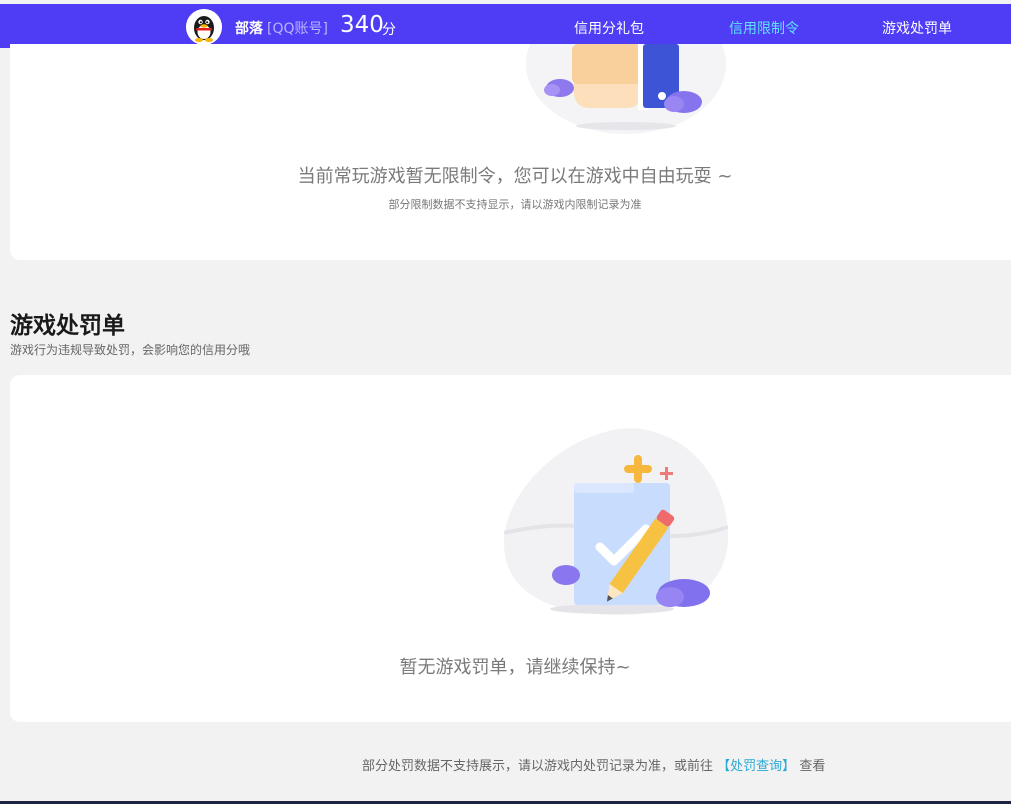  What do you see at coordinates (609, 28) in the screenshot?
I see `tab-credit-gift: 信用分礼包` at bounding box center [609, 28].